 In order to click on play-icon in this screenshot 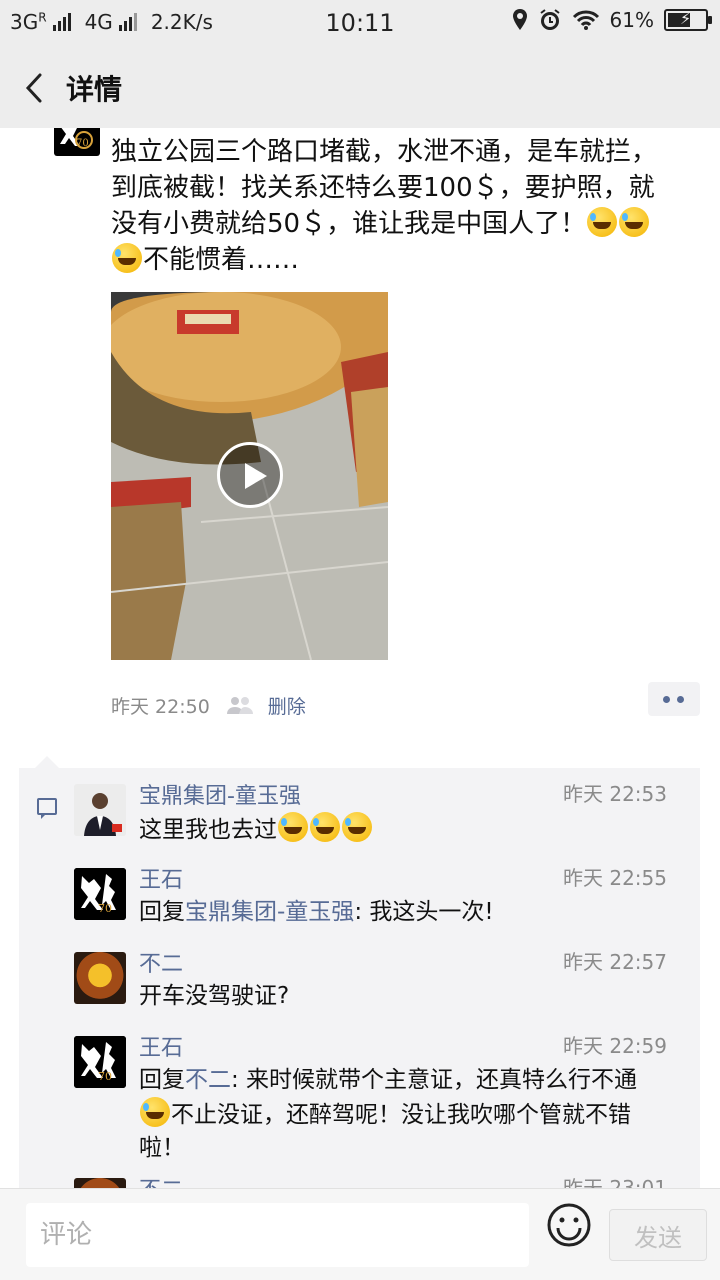, I will do `click(250, 475)`.